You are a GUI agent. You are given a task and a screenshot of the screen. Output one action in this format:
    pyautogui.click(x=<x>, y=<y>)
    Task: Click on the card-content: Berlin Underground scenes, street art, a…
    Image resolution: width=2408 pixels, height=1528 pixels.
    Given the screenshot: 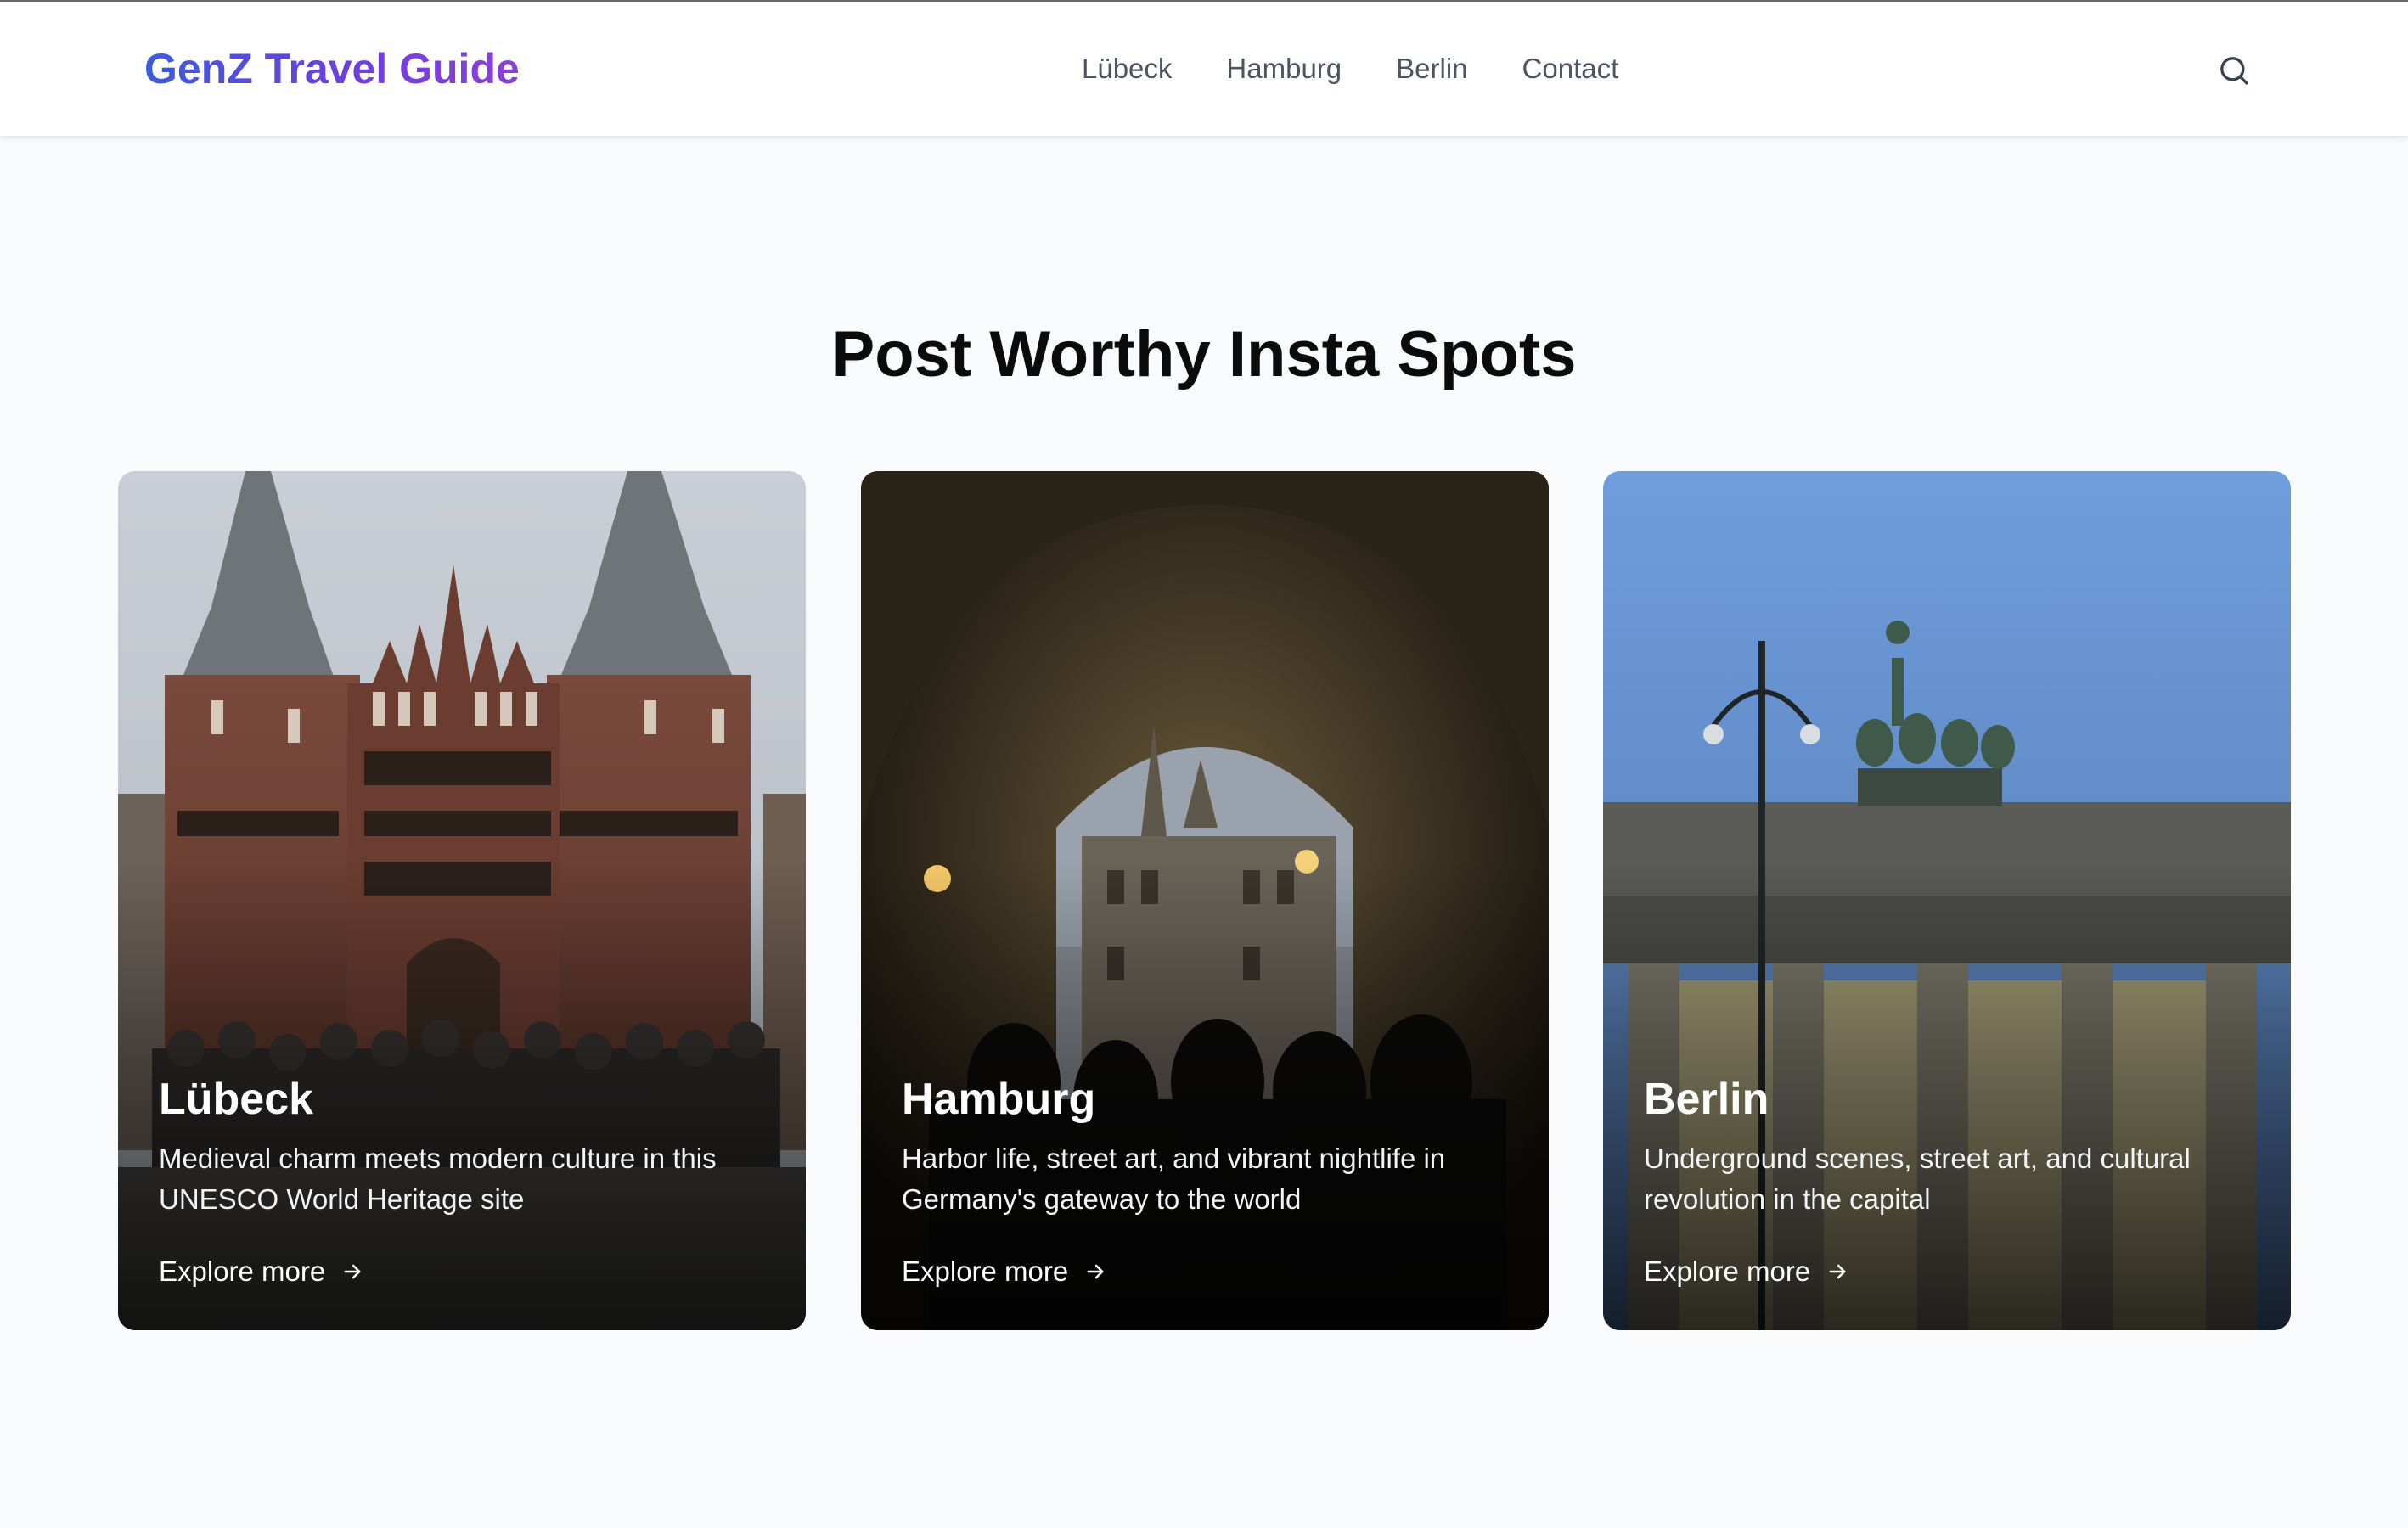 What is the action you would take?
    pyautogui.click(x=1947, y=1146)
    